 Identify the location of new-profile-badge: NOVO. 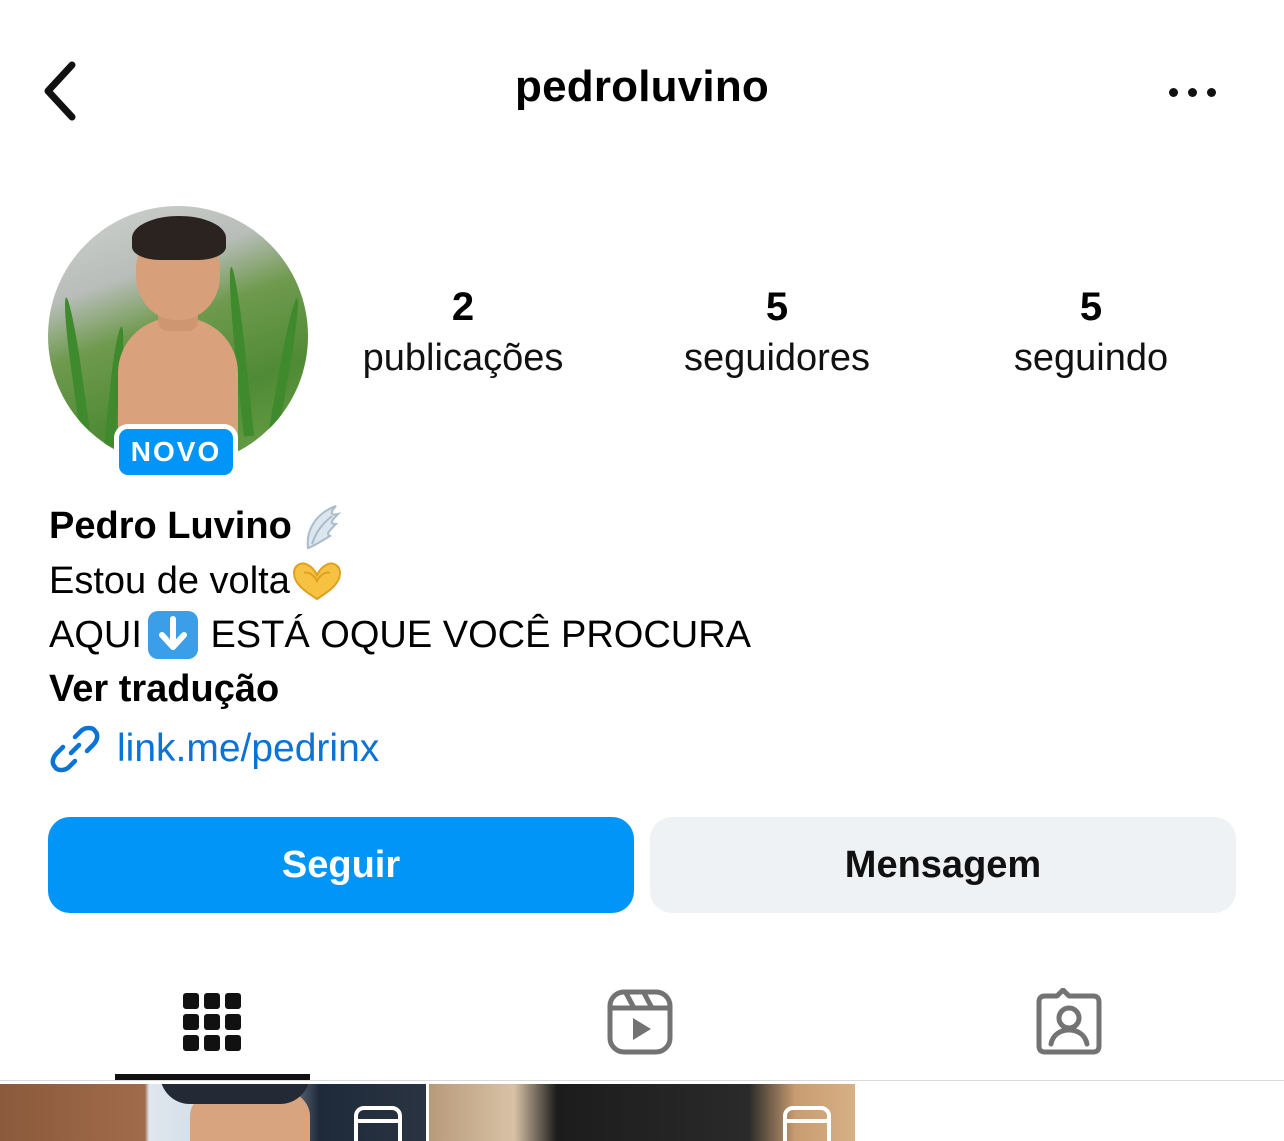
(176, 452).